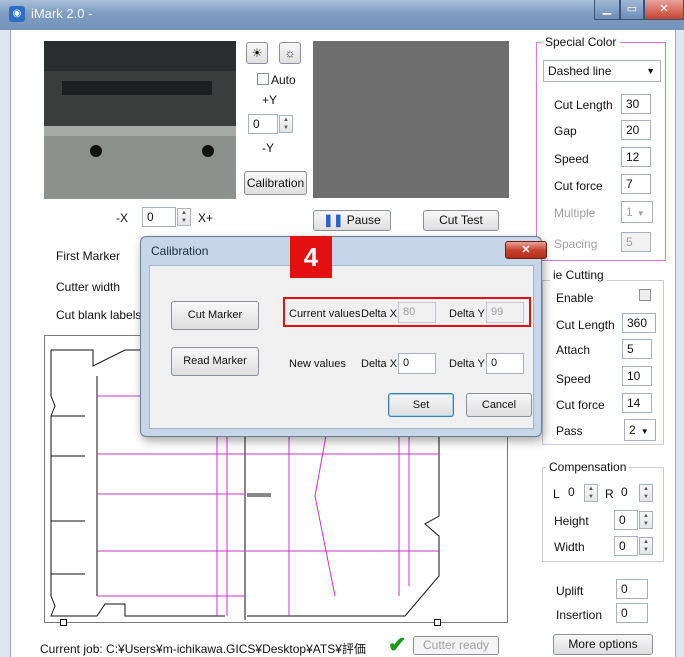  I want to click on dc-pass-select: 2 ▼, so click(640, 430).